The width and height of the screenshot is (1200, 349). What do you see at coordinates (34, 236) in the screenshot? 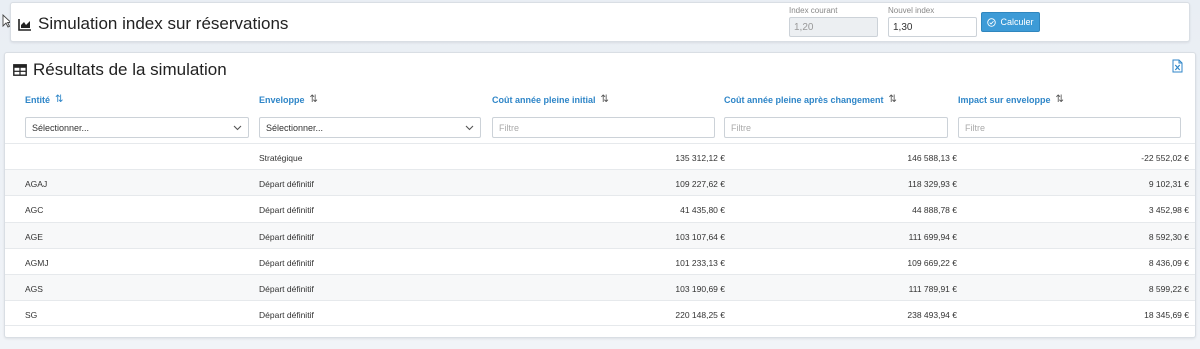
I see `cell-entite: AGE` at bounding box center [34, 236].